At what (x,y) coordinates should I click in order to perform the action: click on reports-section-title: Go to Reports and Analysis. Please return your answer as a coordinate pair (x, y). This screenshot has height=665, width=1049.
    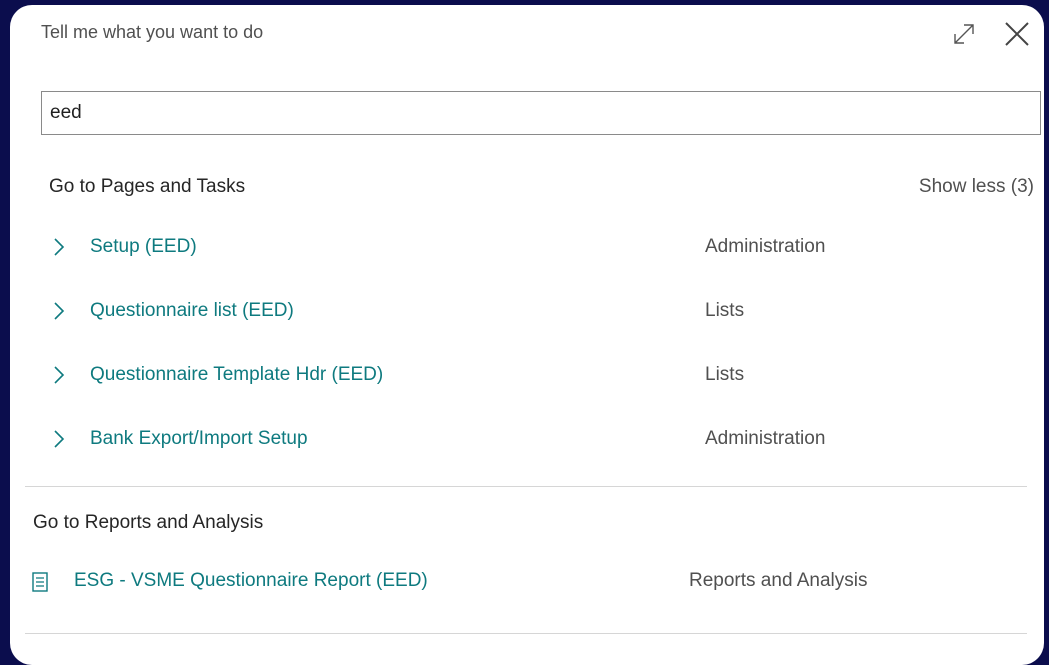
    Looking at the image, I should click on (148, 522).